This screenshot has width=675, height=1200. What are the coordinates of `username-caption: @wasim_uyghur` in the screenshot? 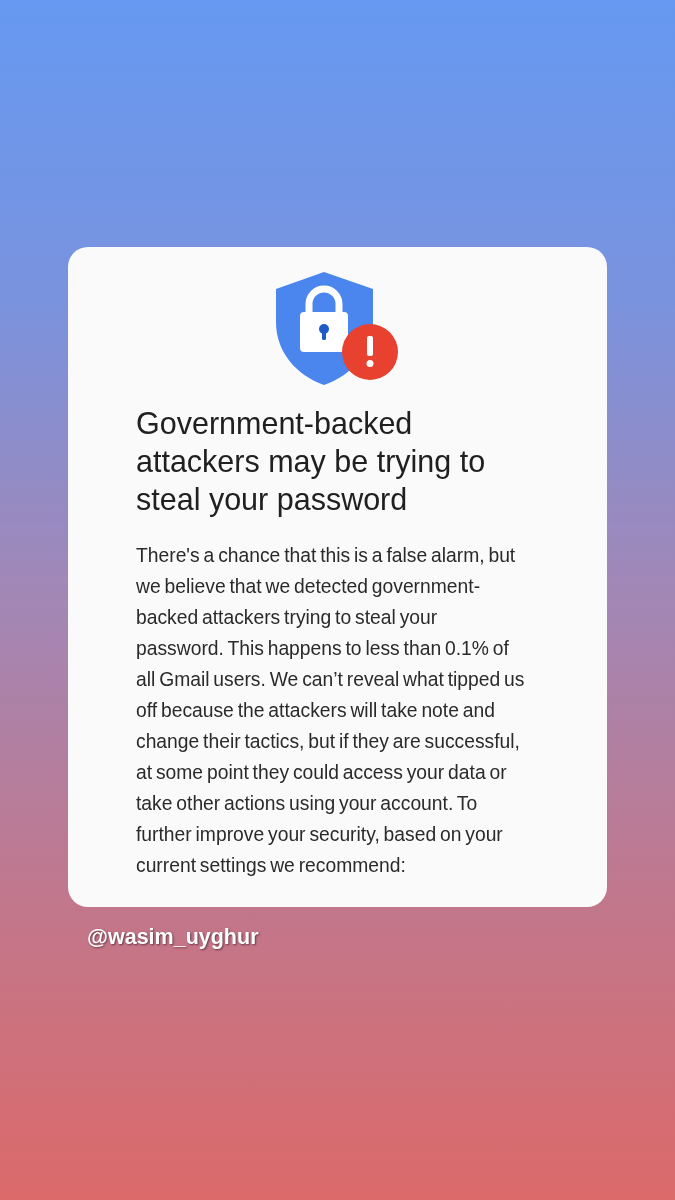 It's located at (173, 937).